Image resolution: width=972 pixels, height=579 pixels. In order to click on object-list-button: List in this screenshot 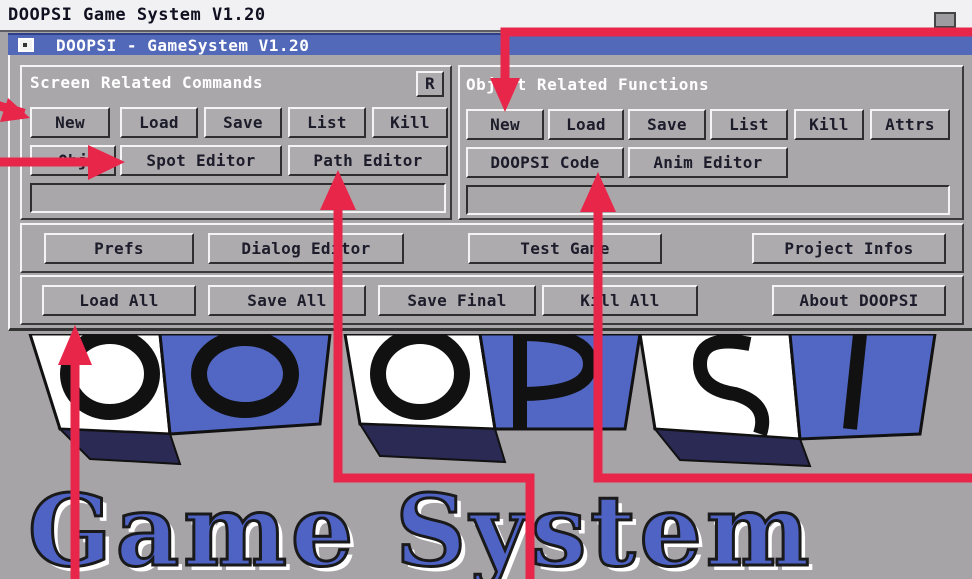, I will do `click(749, 124)`.